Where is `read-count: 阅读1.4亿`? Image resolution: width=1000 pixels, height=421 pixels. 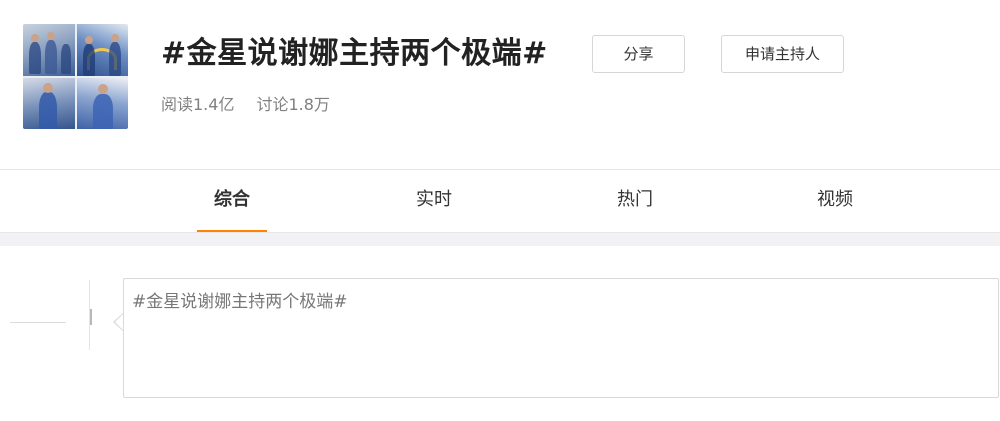 read-count: 阅读1.4亿 is located at coordinates (198, 104).